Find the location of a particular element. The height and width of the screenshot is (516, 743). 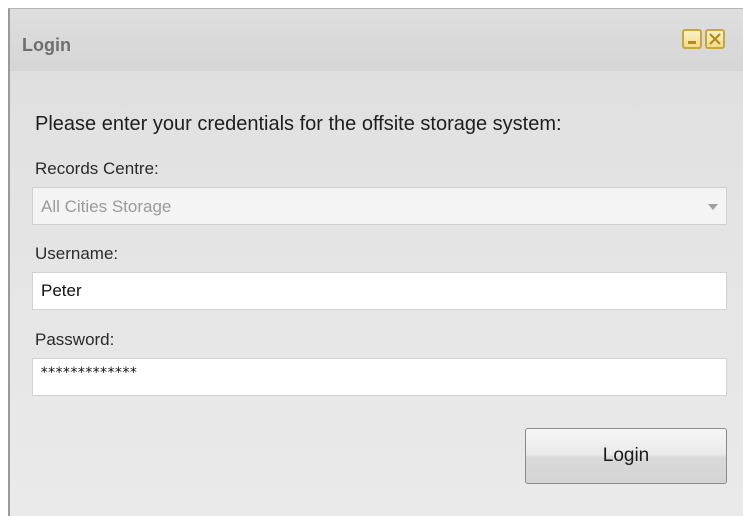

title-bar: Login is located at coordinates (376, 40).